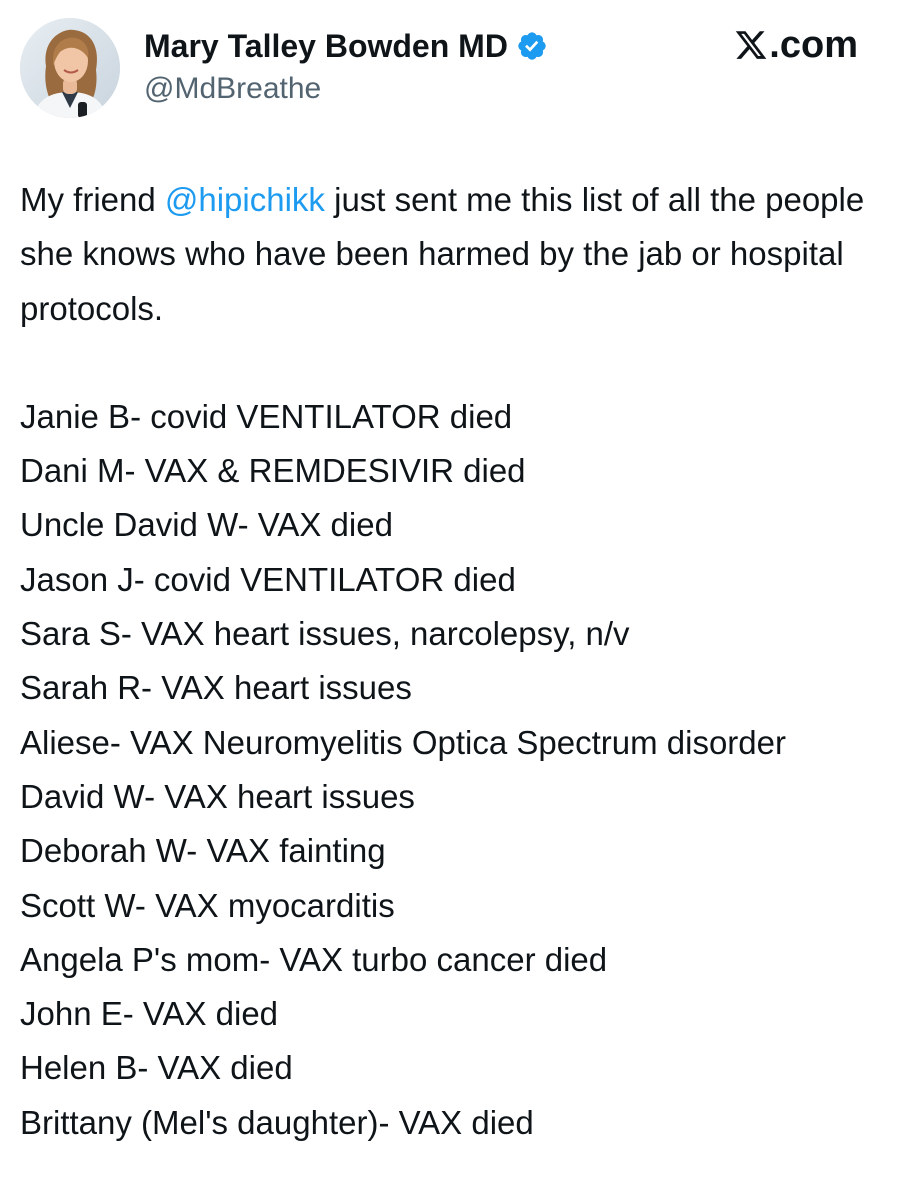  Describe the element at coordinates (532, 46) in the screenshot. I see `verified-badge-icon` at that location.